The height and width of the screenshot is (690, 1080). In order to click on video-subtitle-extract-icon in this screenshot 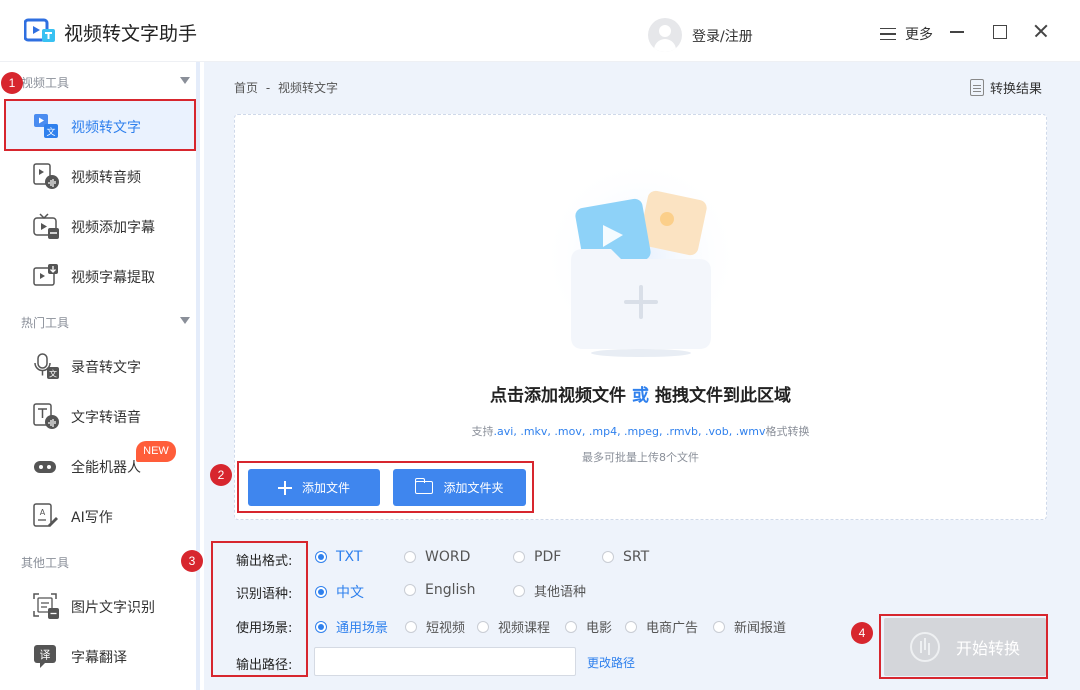, I will do `click(45, 275)`.